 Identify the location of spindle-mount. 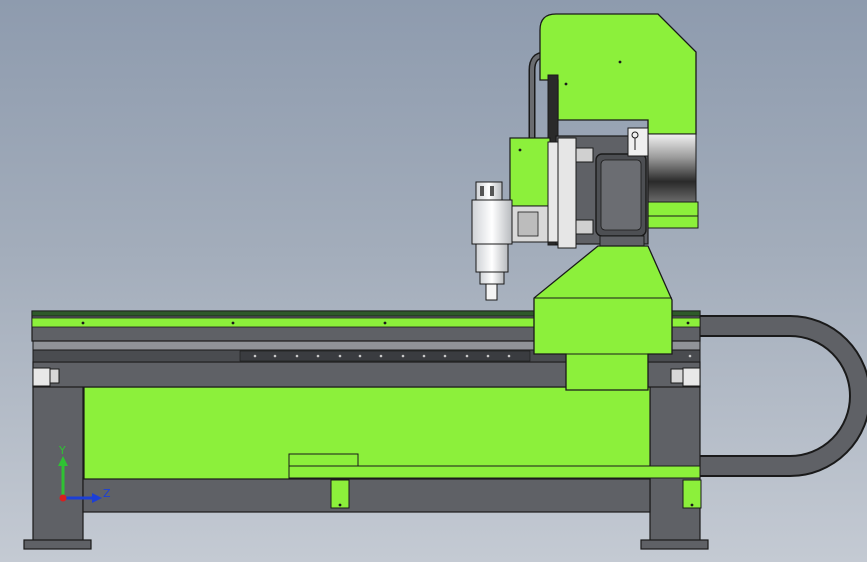
(534, 190).